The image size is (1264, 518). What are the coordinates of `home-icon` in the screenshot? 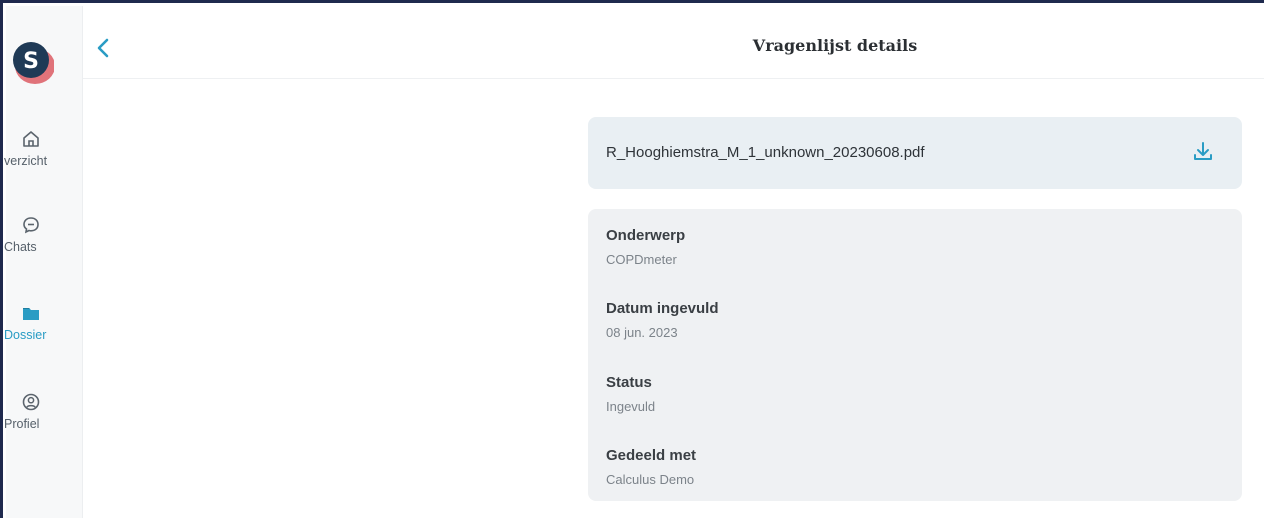 It's located at (31, 139).